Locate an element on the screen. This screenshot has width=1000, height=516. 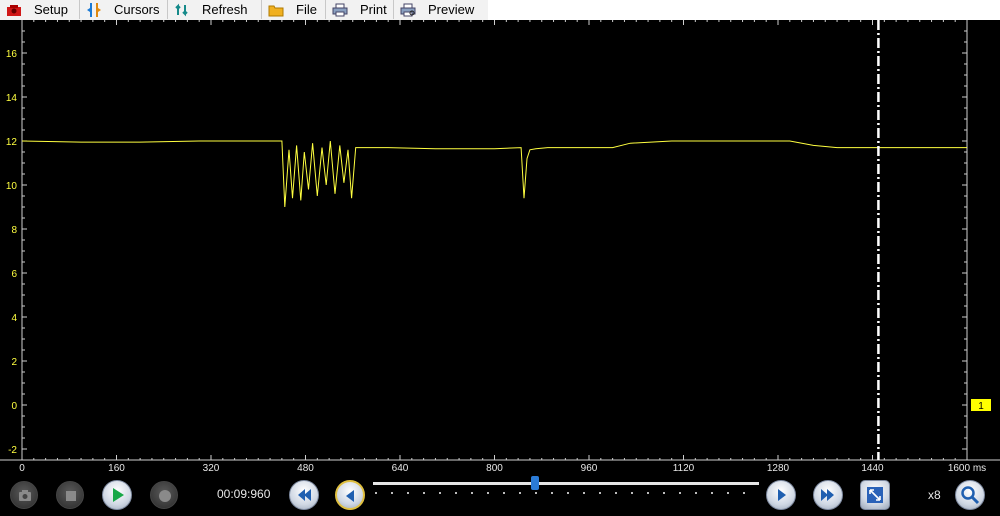
preview-button: Preview is located at coordinates (441, 9).